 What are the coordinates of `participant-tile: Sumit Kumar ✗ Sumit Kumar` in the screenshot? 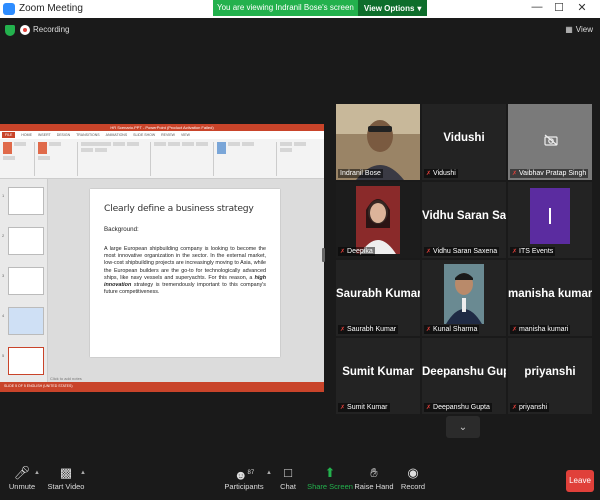 It's located at (378, 376).